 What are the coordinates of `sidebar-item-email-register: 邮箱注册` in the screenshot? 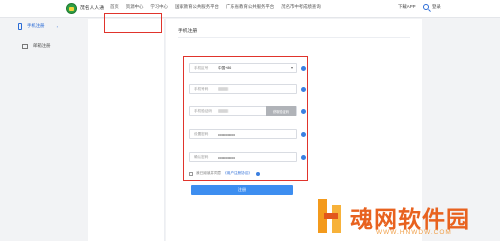 It's located at (52, 46).